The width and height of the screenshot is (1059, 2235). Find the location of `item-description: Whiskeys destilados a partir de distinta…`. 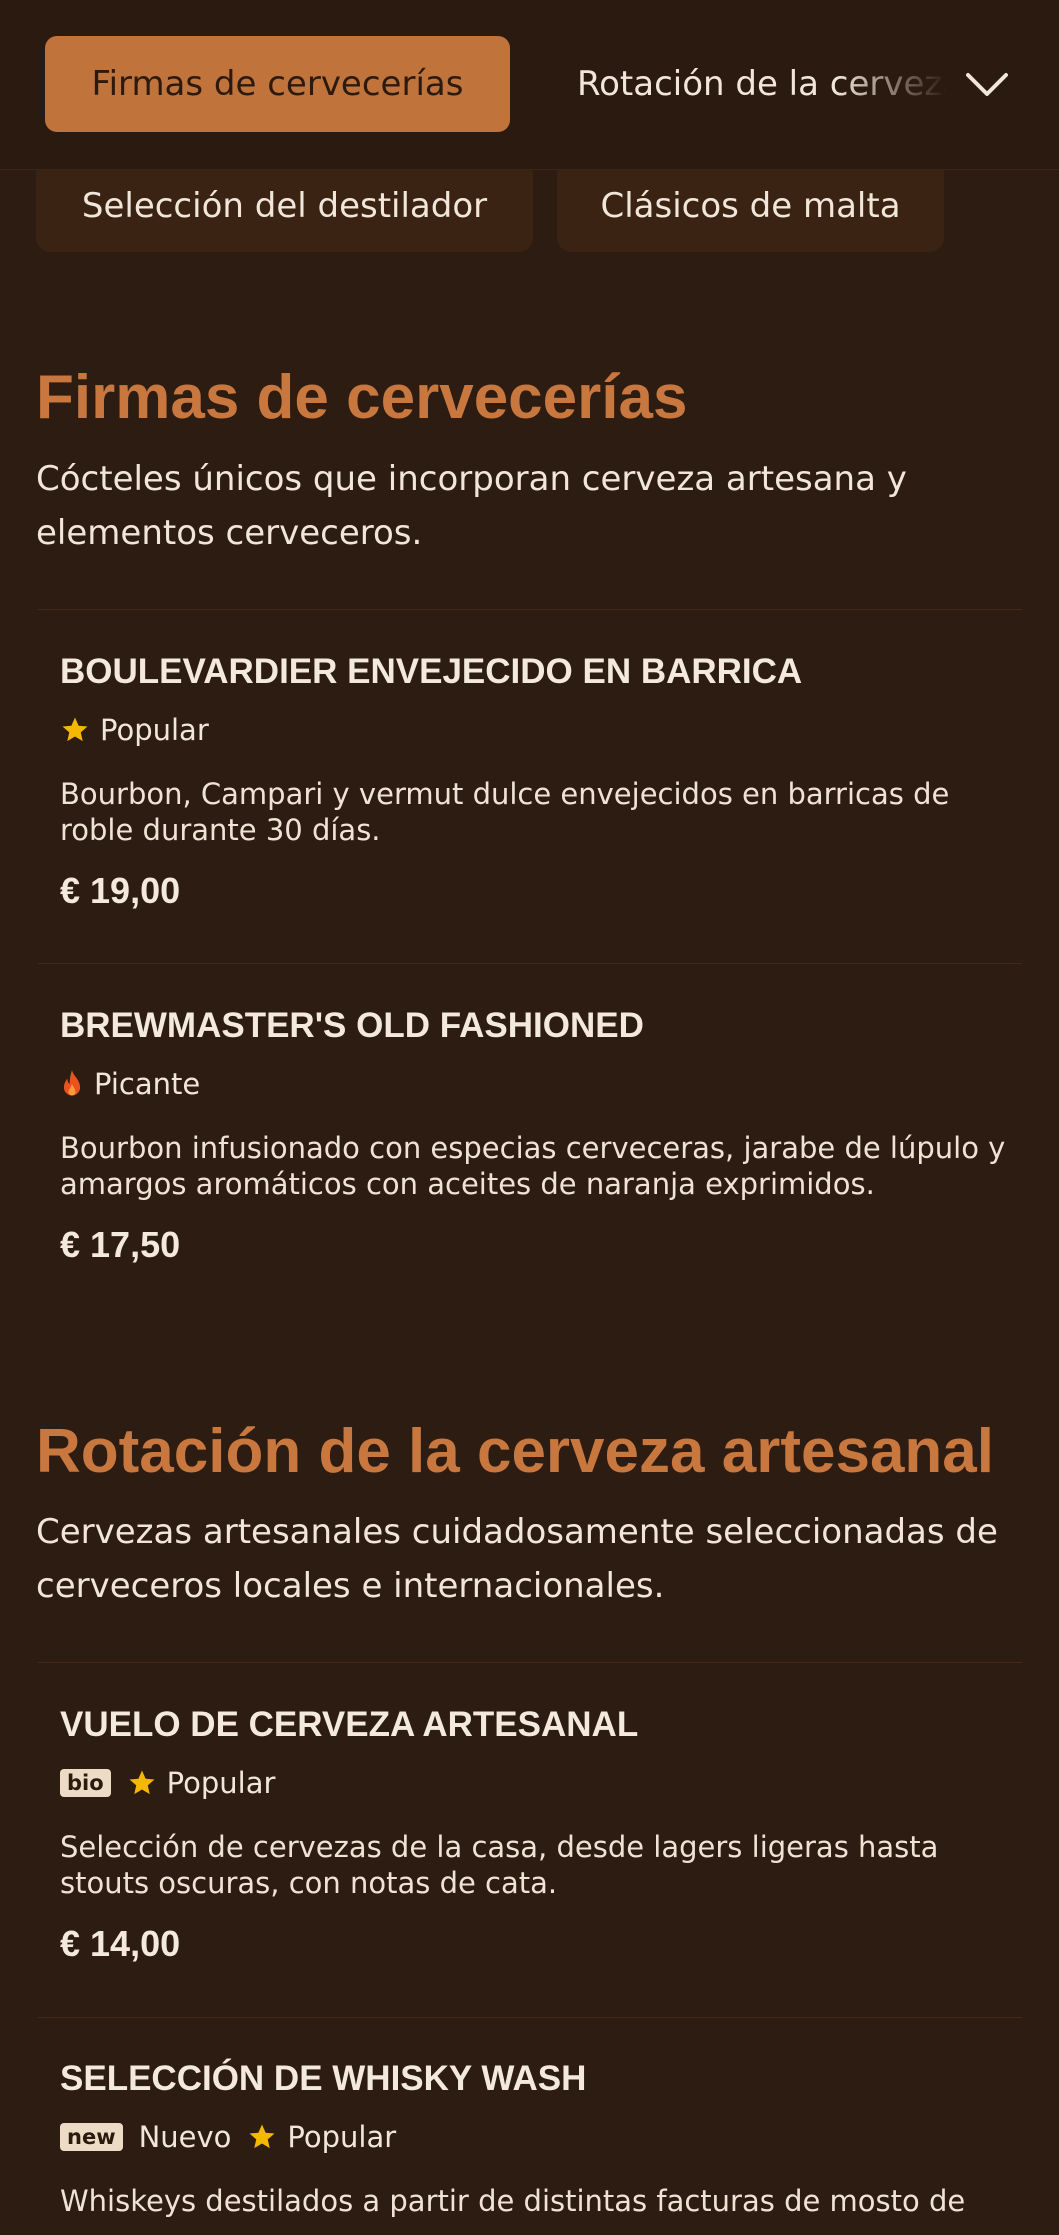

item-description: Whiskeys destilados a partir de distinta… is located at coordinates (513, 2201).